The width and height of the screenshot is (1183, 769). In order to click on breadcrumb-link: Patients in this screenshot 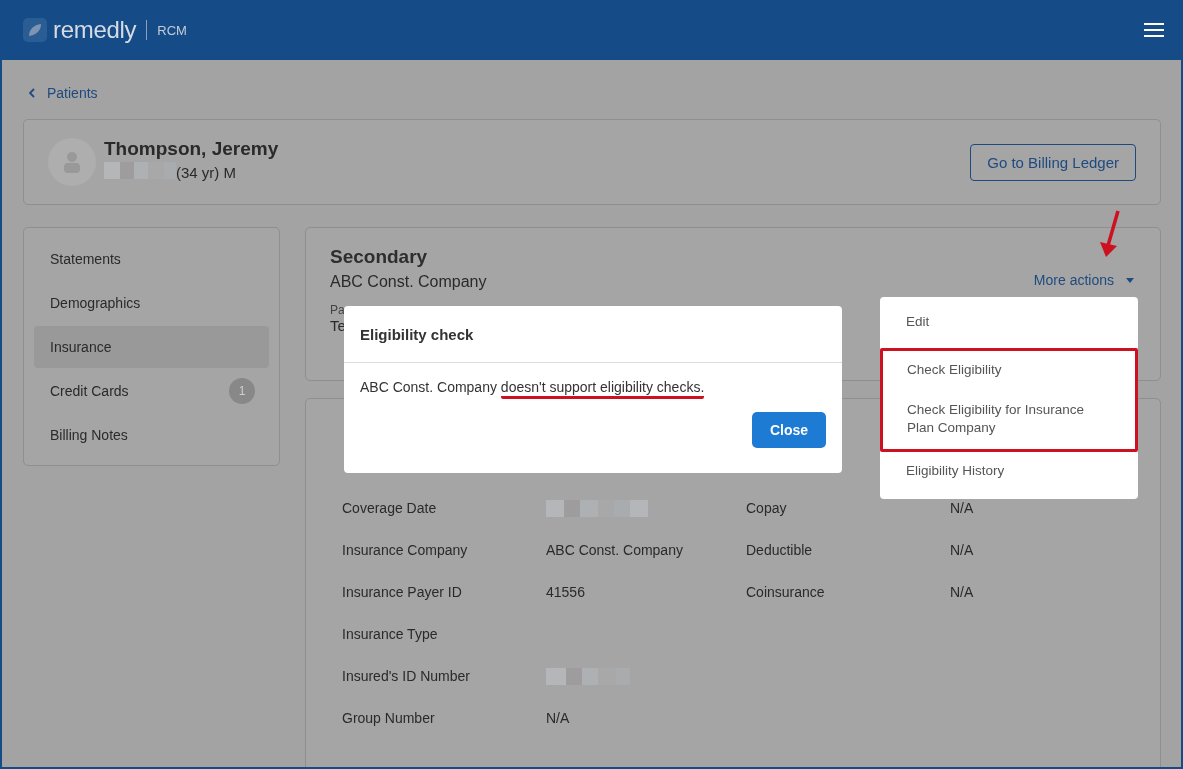, I will do `click(72, 93)`.